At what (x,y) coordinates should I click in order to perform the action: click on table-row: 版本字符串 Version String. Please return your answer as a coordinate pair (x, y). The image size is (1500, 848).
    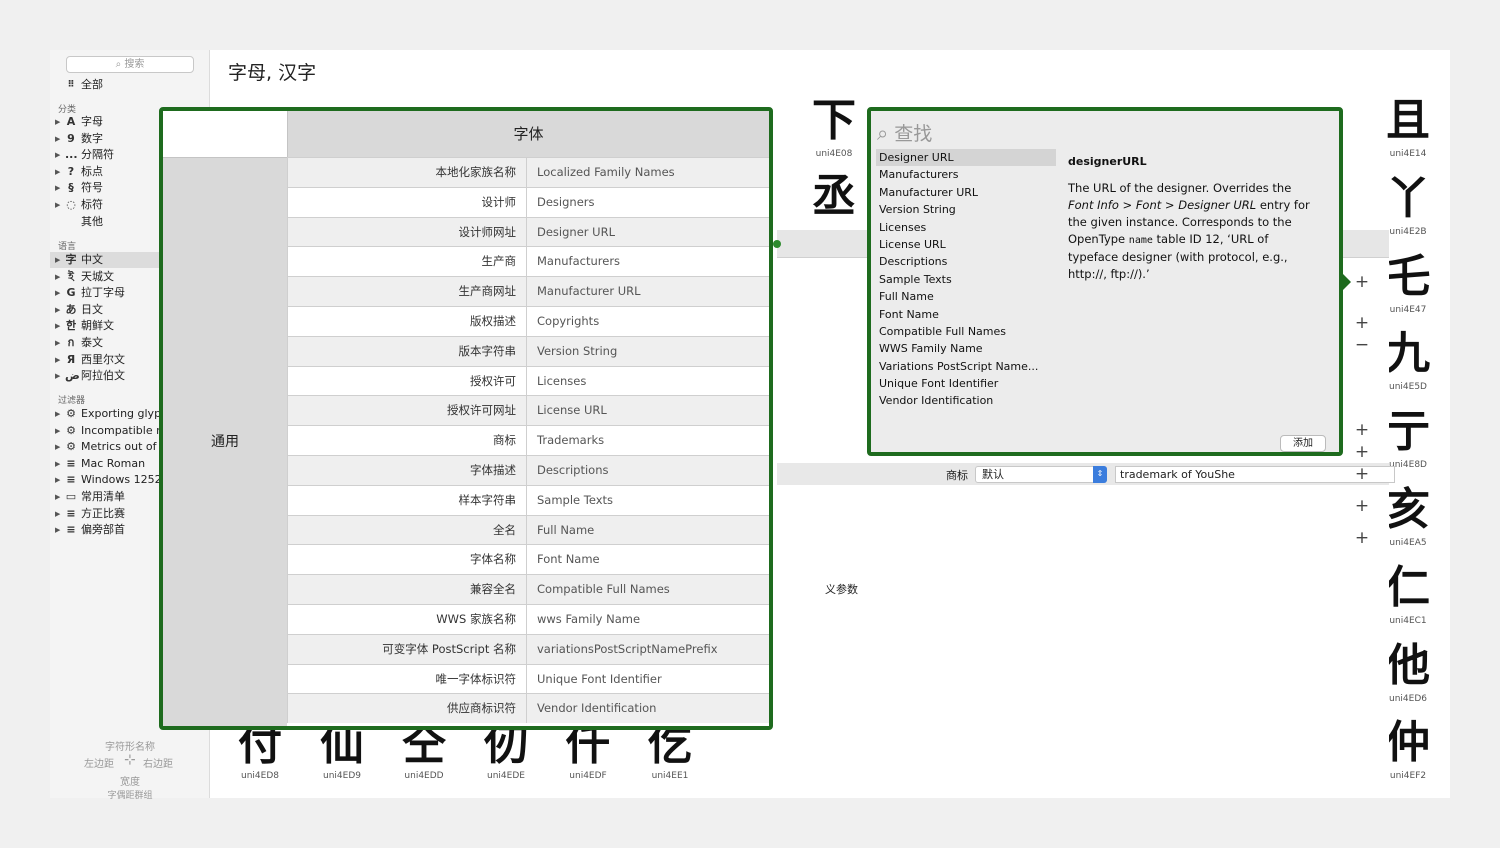
    Looking at the image, I should click on (528, 350).